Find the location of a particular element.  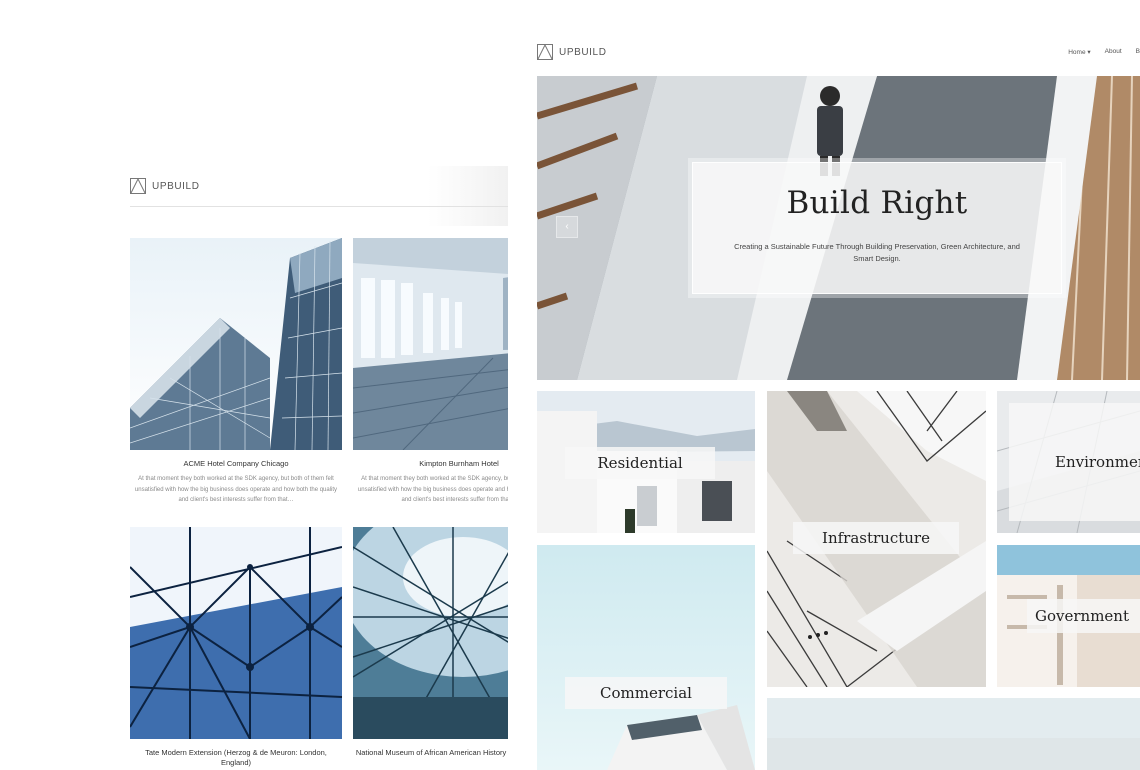

hero-title: Build Right is located at coordinates (877, 203).